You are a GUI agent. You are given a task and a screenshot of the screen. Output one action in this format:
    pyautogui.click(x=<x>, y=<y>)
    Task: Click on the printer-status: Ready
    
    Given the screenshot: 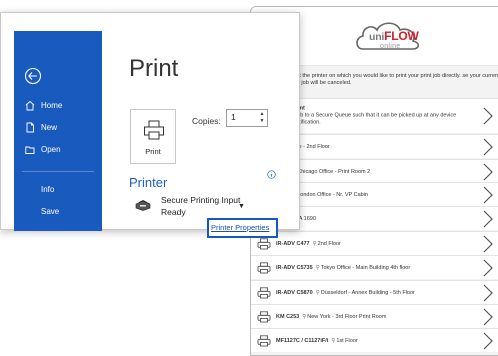 What is the action you would take?
    pyautogui.click(x=173, y=212)
    